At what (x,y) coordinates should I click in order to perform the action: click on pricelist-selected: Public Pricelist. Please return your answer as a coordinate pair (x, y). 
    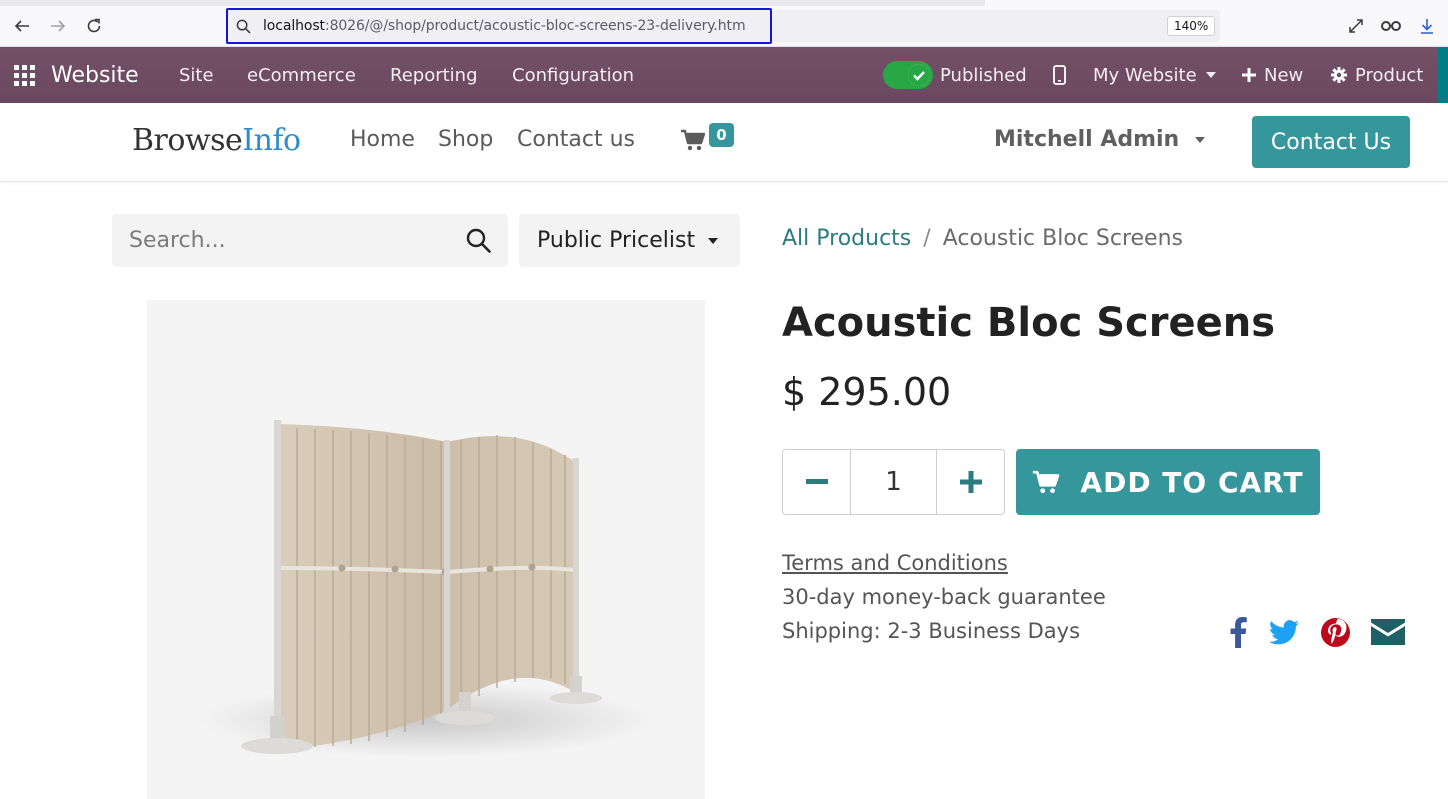
    Looking at the image, I should click on (616, 240).